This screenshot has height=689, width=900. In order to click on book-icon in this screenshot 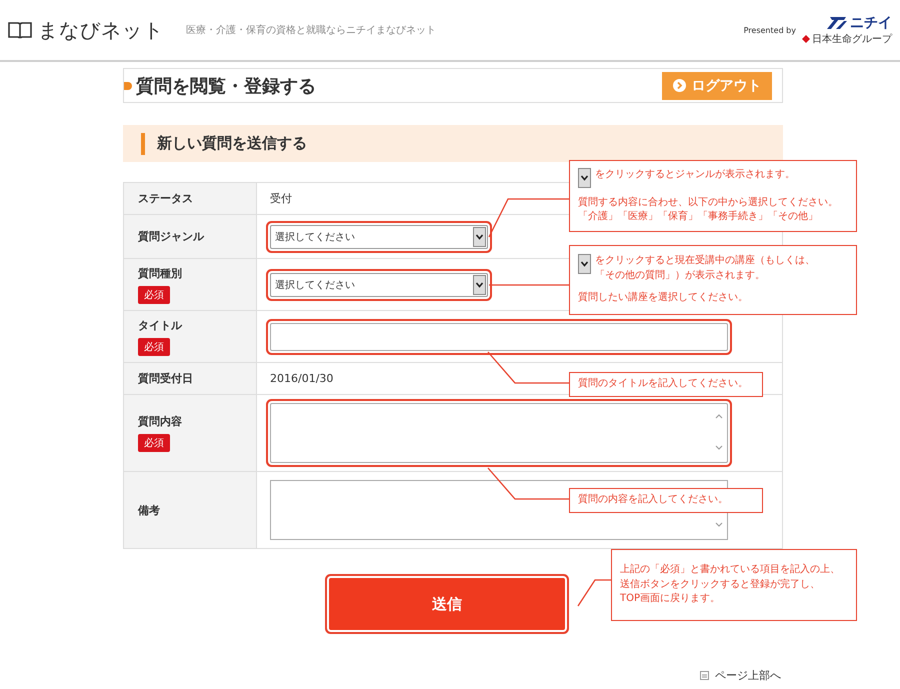, I will do `click(20, 30)`.